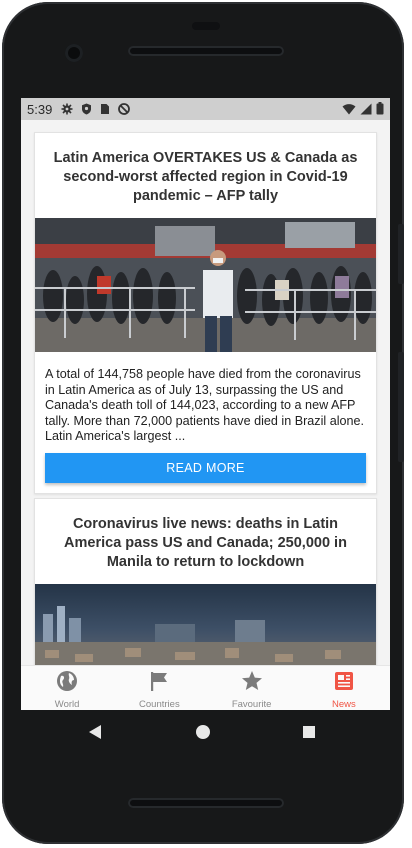  I want to click on newspaper-icon, so click(344, 683).